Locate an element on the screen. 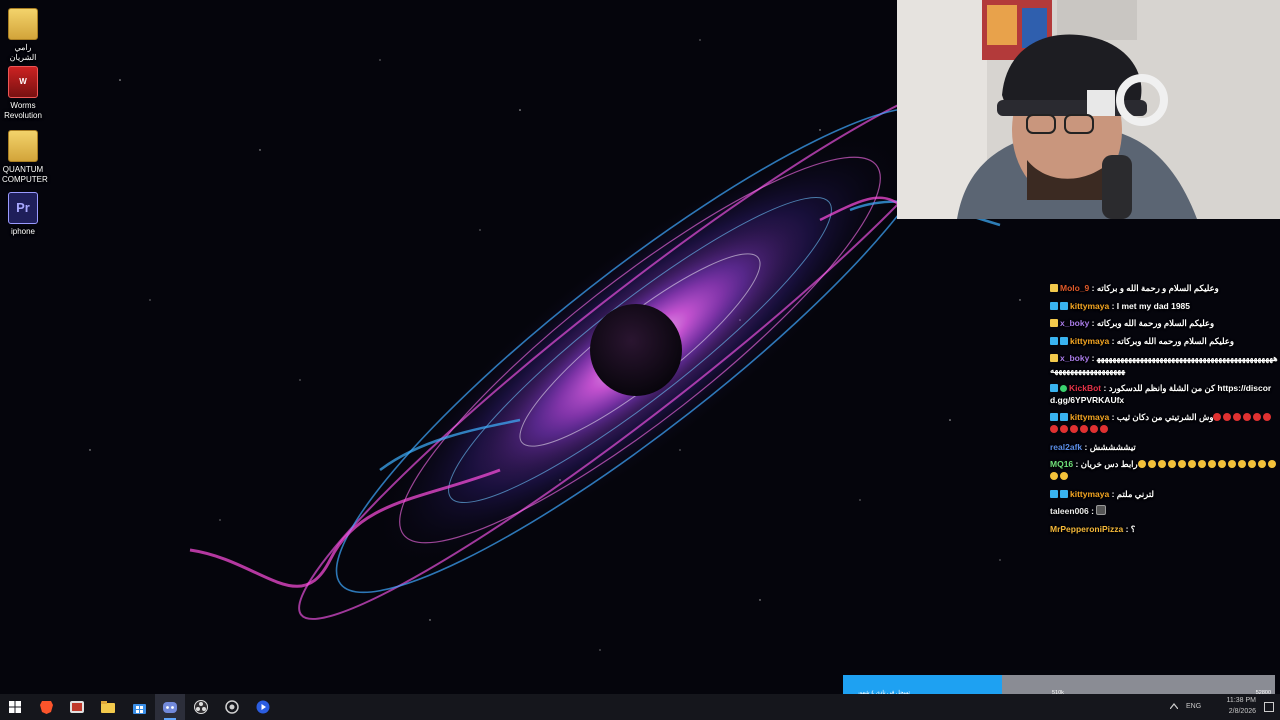  chat-text: تيششششش is located at coordinates (1112, 446).